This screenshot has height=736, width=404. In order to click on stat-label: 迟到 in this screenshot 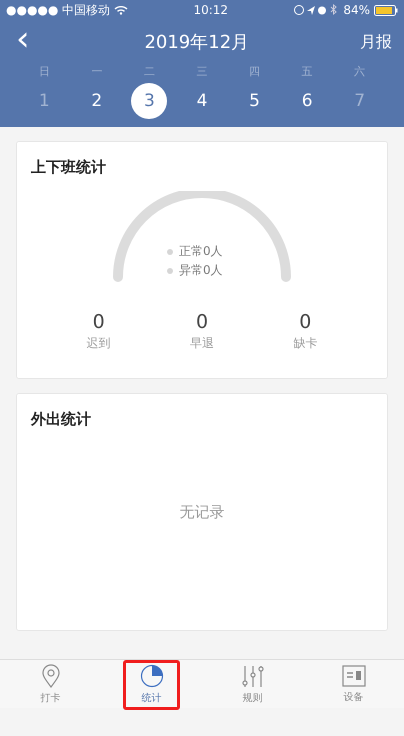, I will do `click(98, 343)`.